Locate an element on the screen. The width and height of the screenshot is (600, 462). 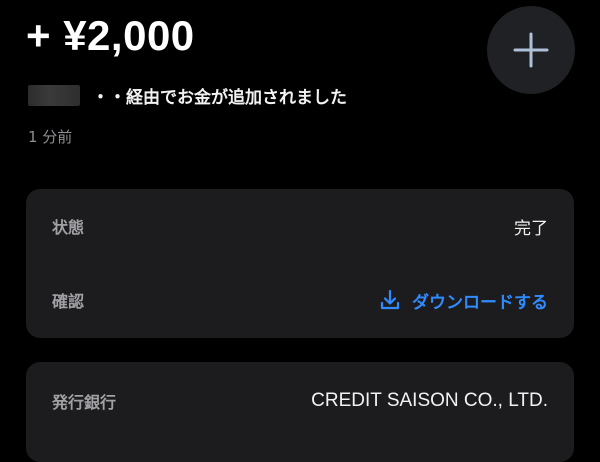
transaction-amount: + ¥2,000 is located at coordinates (110, 35).